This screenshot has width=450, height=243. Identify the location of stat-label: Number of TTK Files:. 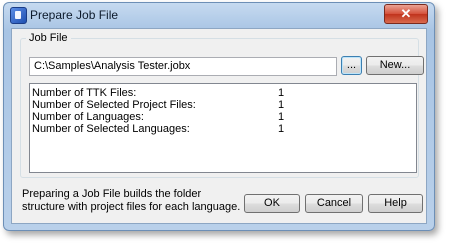
(84, 93).